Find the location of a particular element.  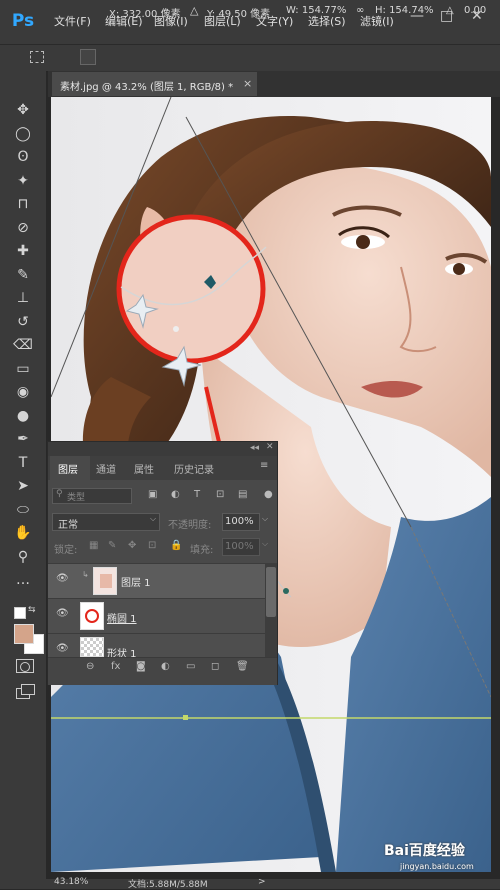

stamp-icon: ⊥ is located at coordinates (23, 298).